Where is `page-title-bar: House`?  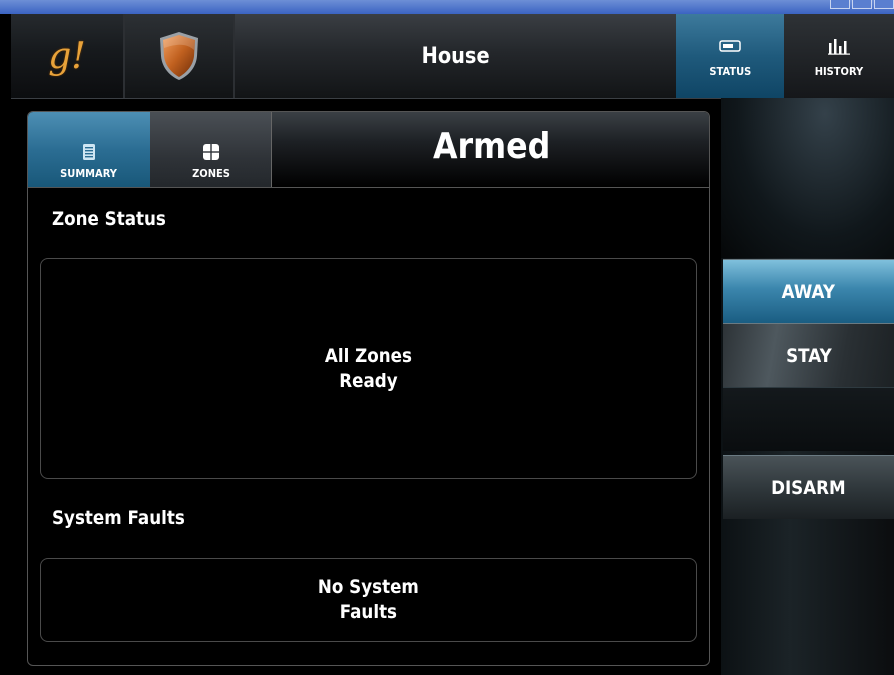 page-title-bar: House is located at coordinates (456, 56).